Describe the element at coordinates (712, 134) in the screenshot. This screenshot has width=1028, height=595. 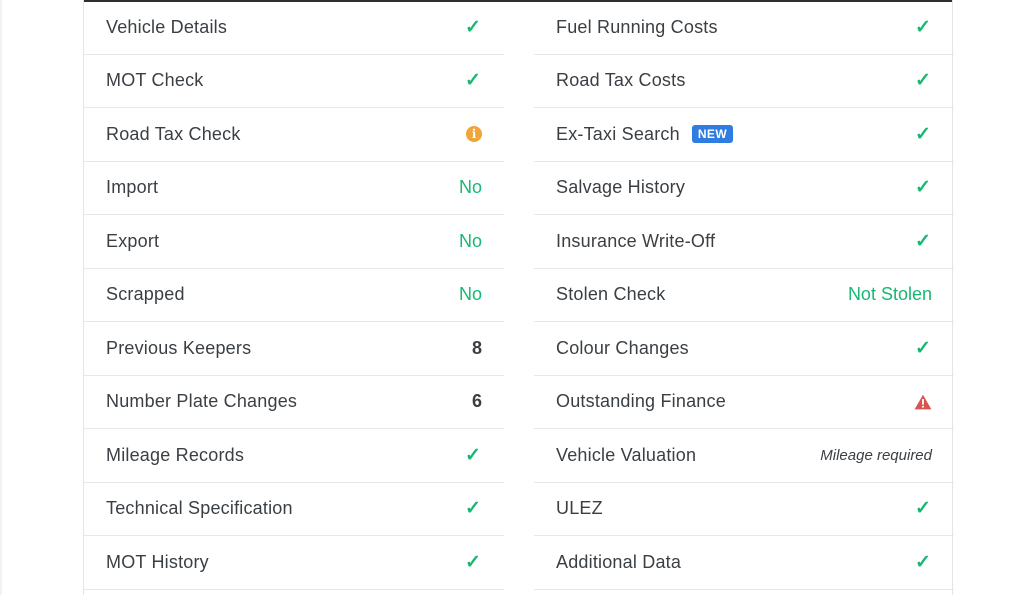
I see `new-badge: NEW` at that location.